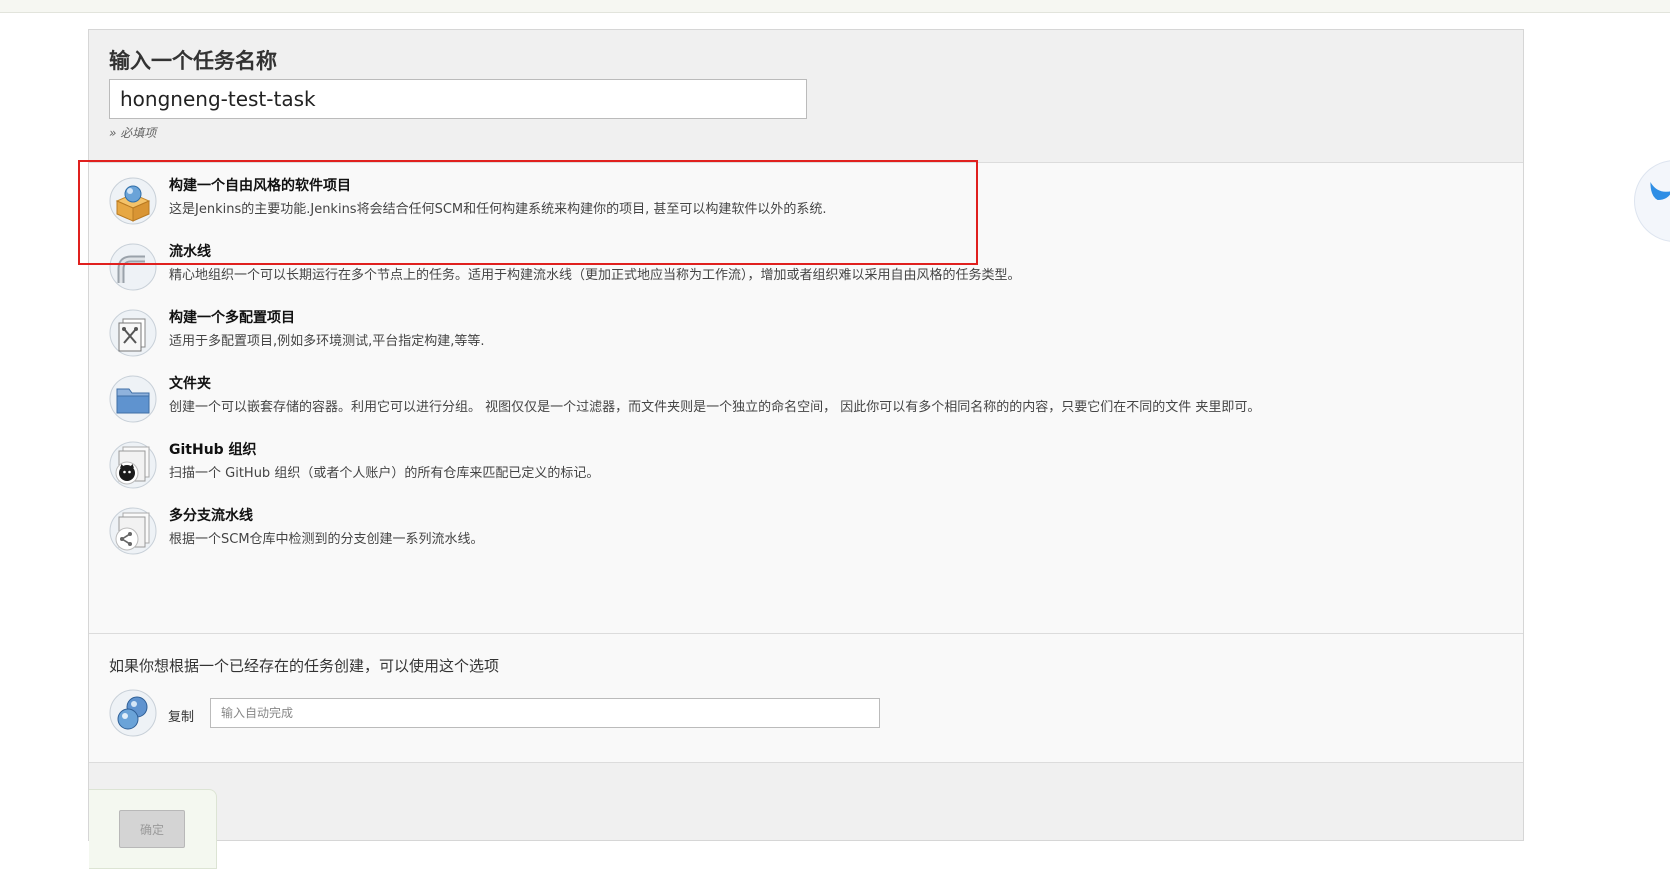 Image resolution: width=1670 pixels, height=873 pixels. Describe the element at coordinates (213, 450) in the screenshot. I see `job-type-label: GitHub 组织` at that location.